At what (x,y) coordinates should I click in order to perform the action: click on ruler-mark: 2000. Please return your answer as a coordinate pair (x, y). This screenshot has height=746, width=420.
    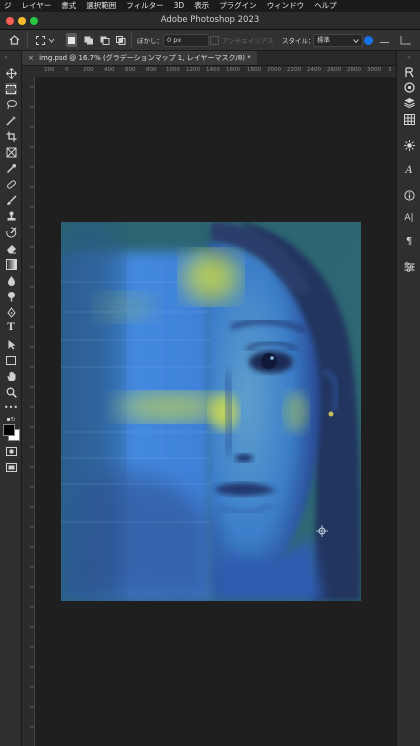
    Looking at the image, I should click on (274, 70).